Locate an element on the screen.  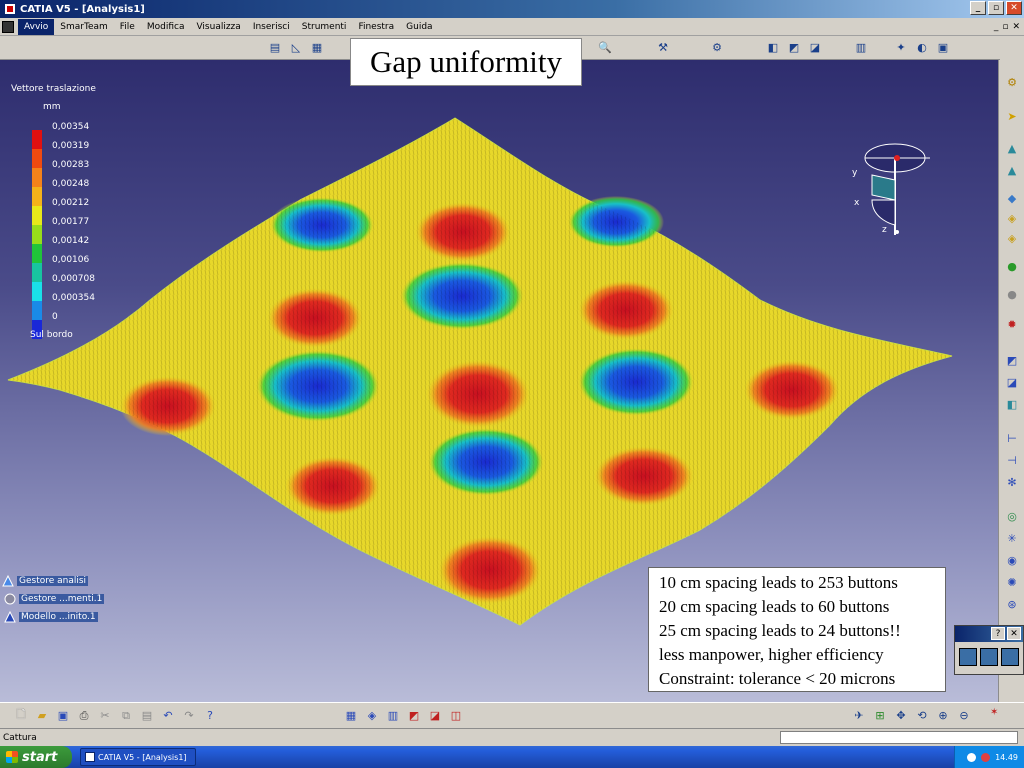
print-icon: ⎙ is located at coordinates (84, 715).